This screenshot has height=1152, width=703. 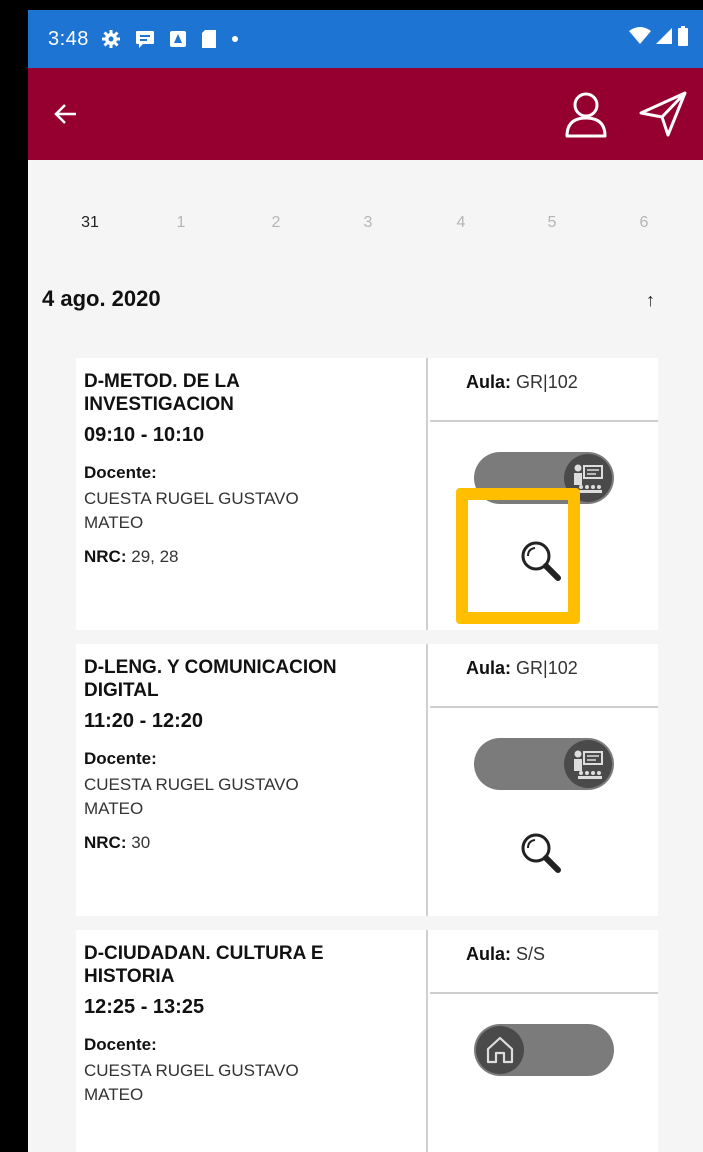 What do you see at coordinates (159, 404) in the screenshot?
I see `course-name-line: INVESTIGACION` at bounding box center [159, 404].